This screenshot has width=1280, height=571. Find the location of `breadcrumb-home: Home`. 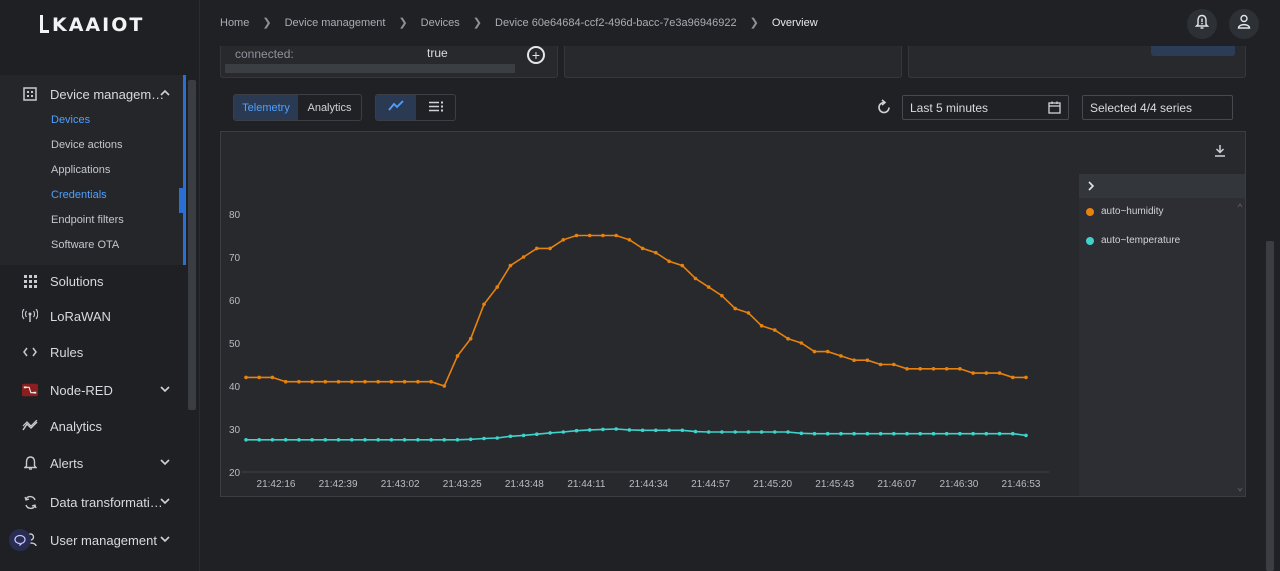

breadcrumb-home: Home is located at coordinates (234, 23).